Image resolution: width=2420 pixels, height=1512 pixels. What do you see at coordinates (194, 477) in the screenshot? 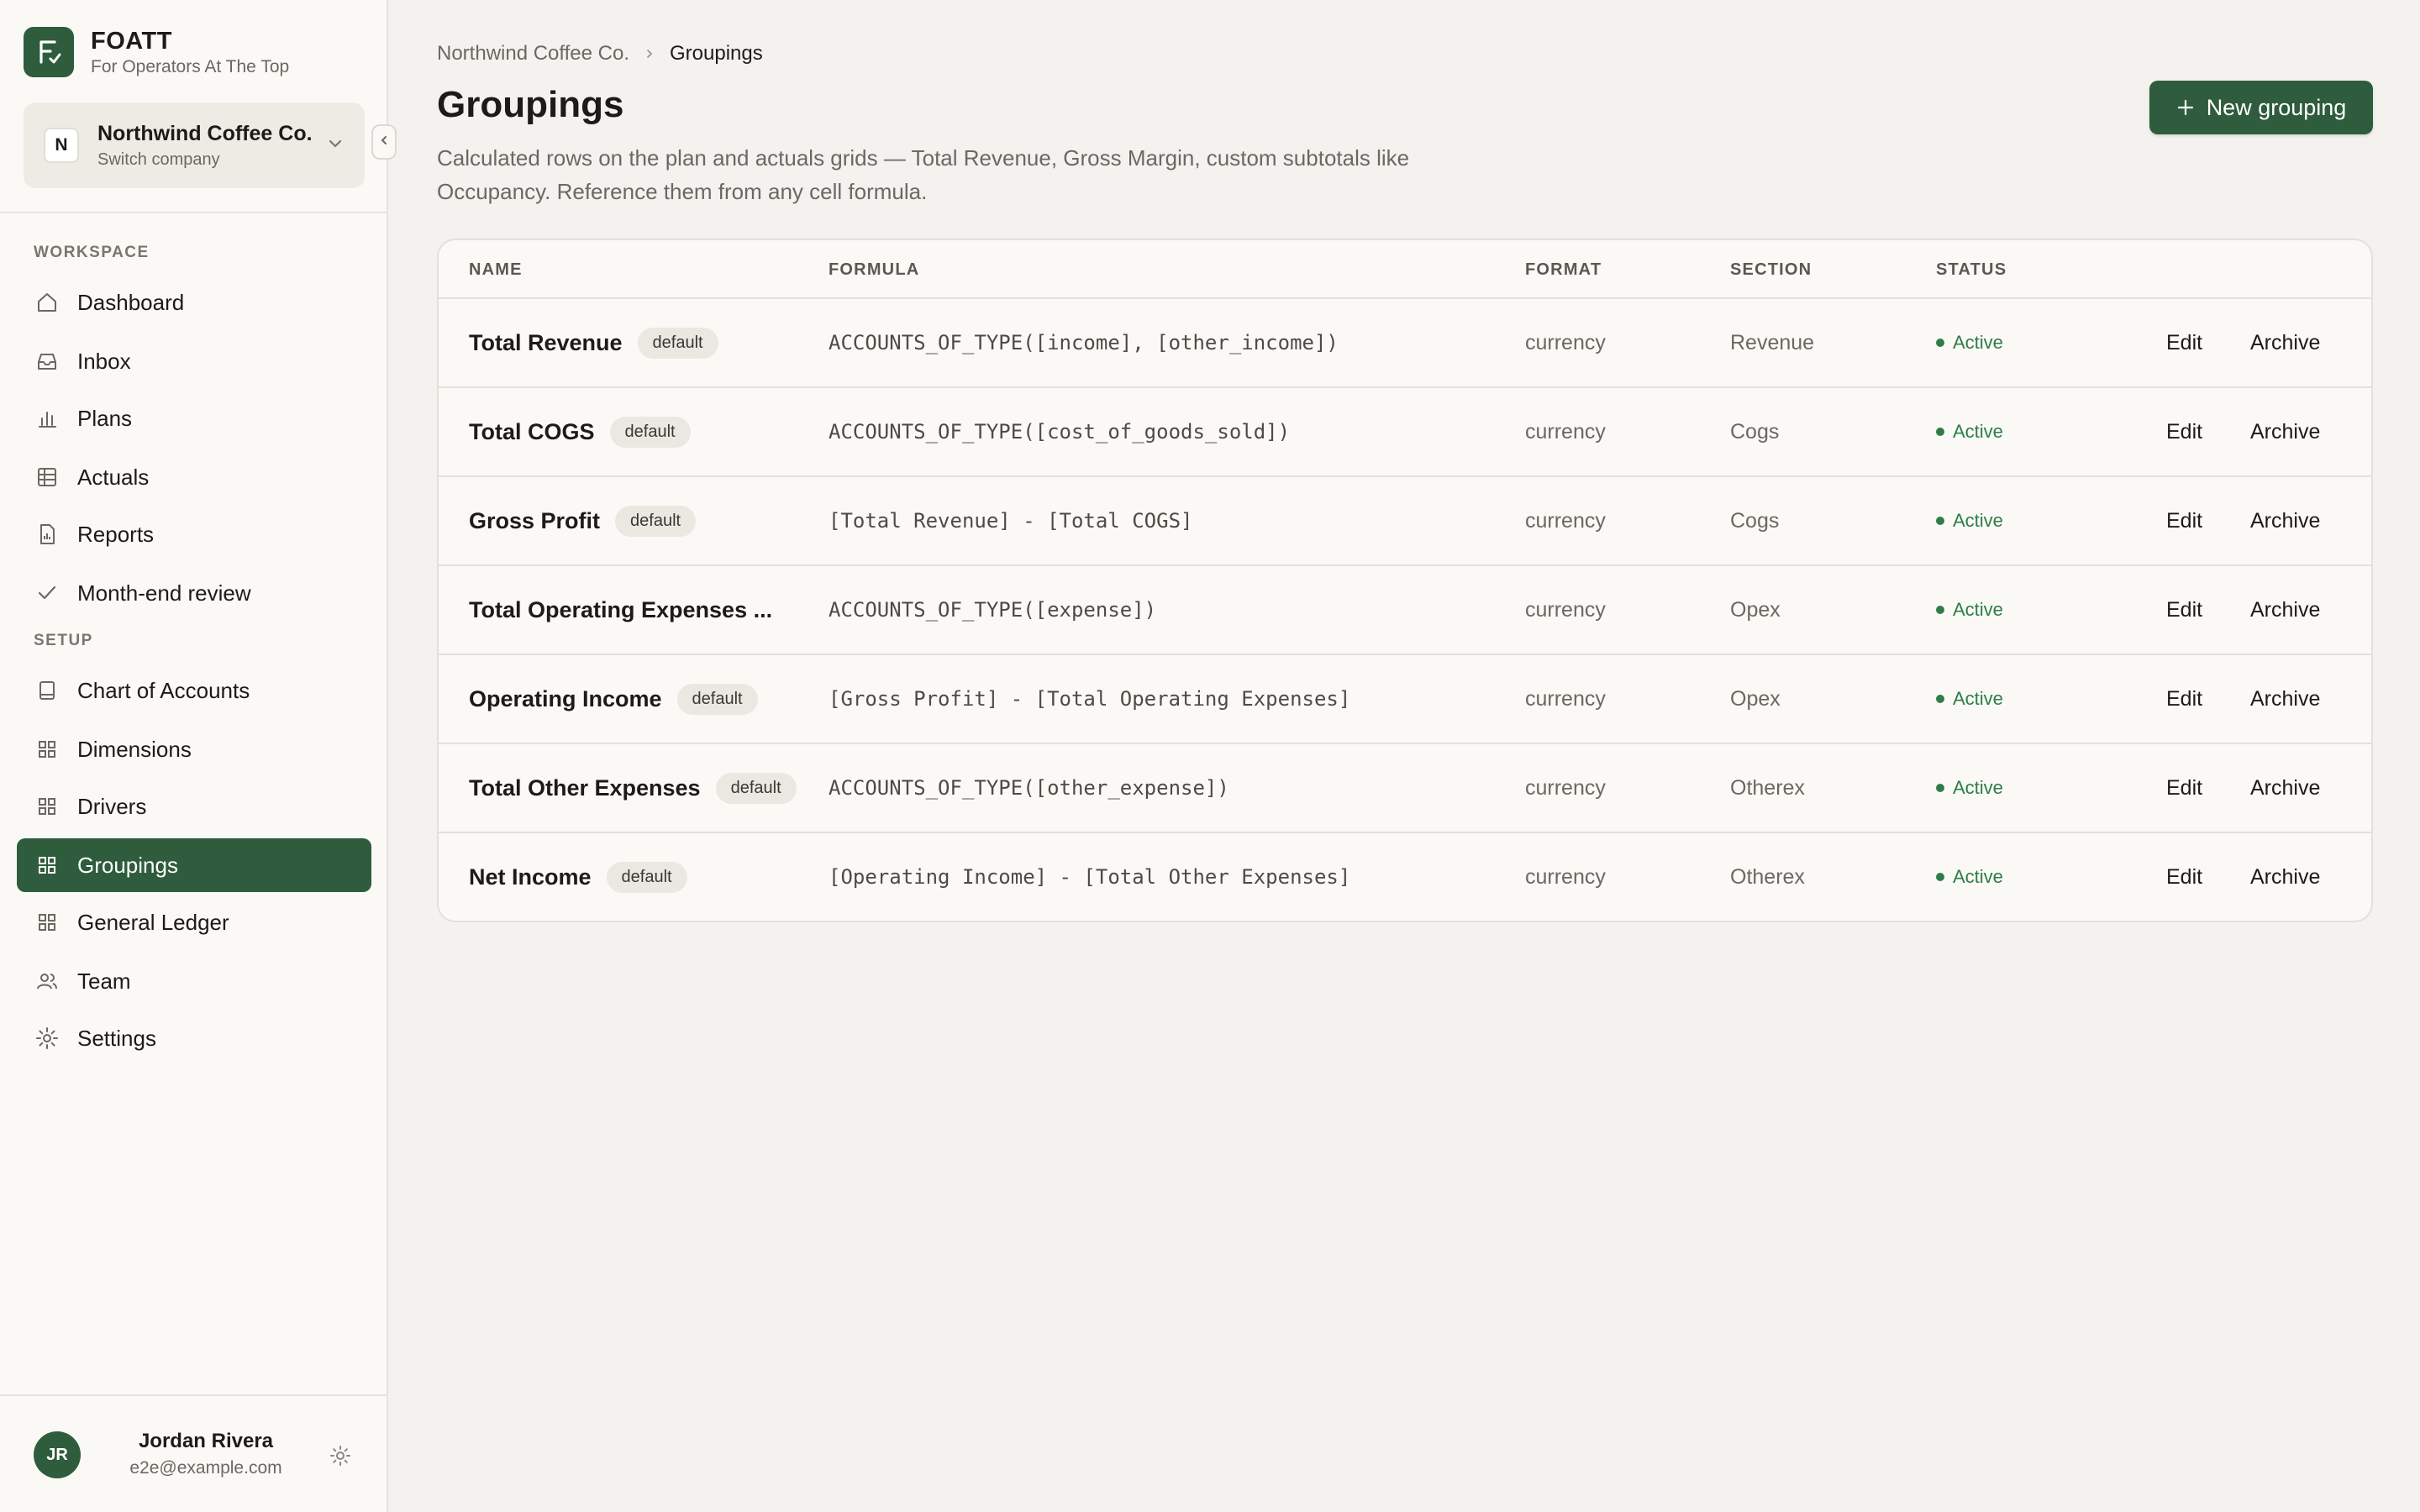
I see `sidebar-item-actuals: Actuals` at bounding box center [194, 477].